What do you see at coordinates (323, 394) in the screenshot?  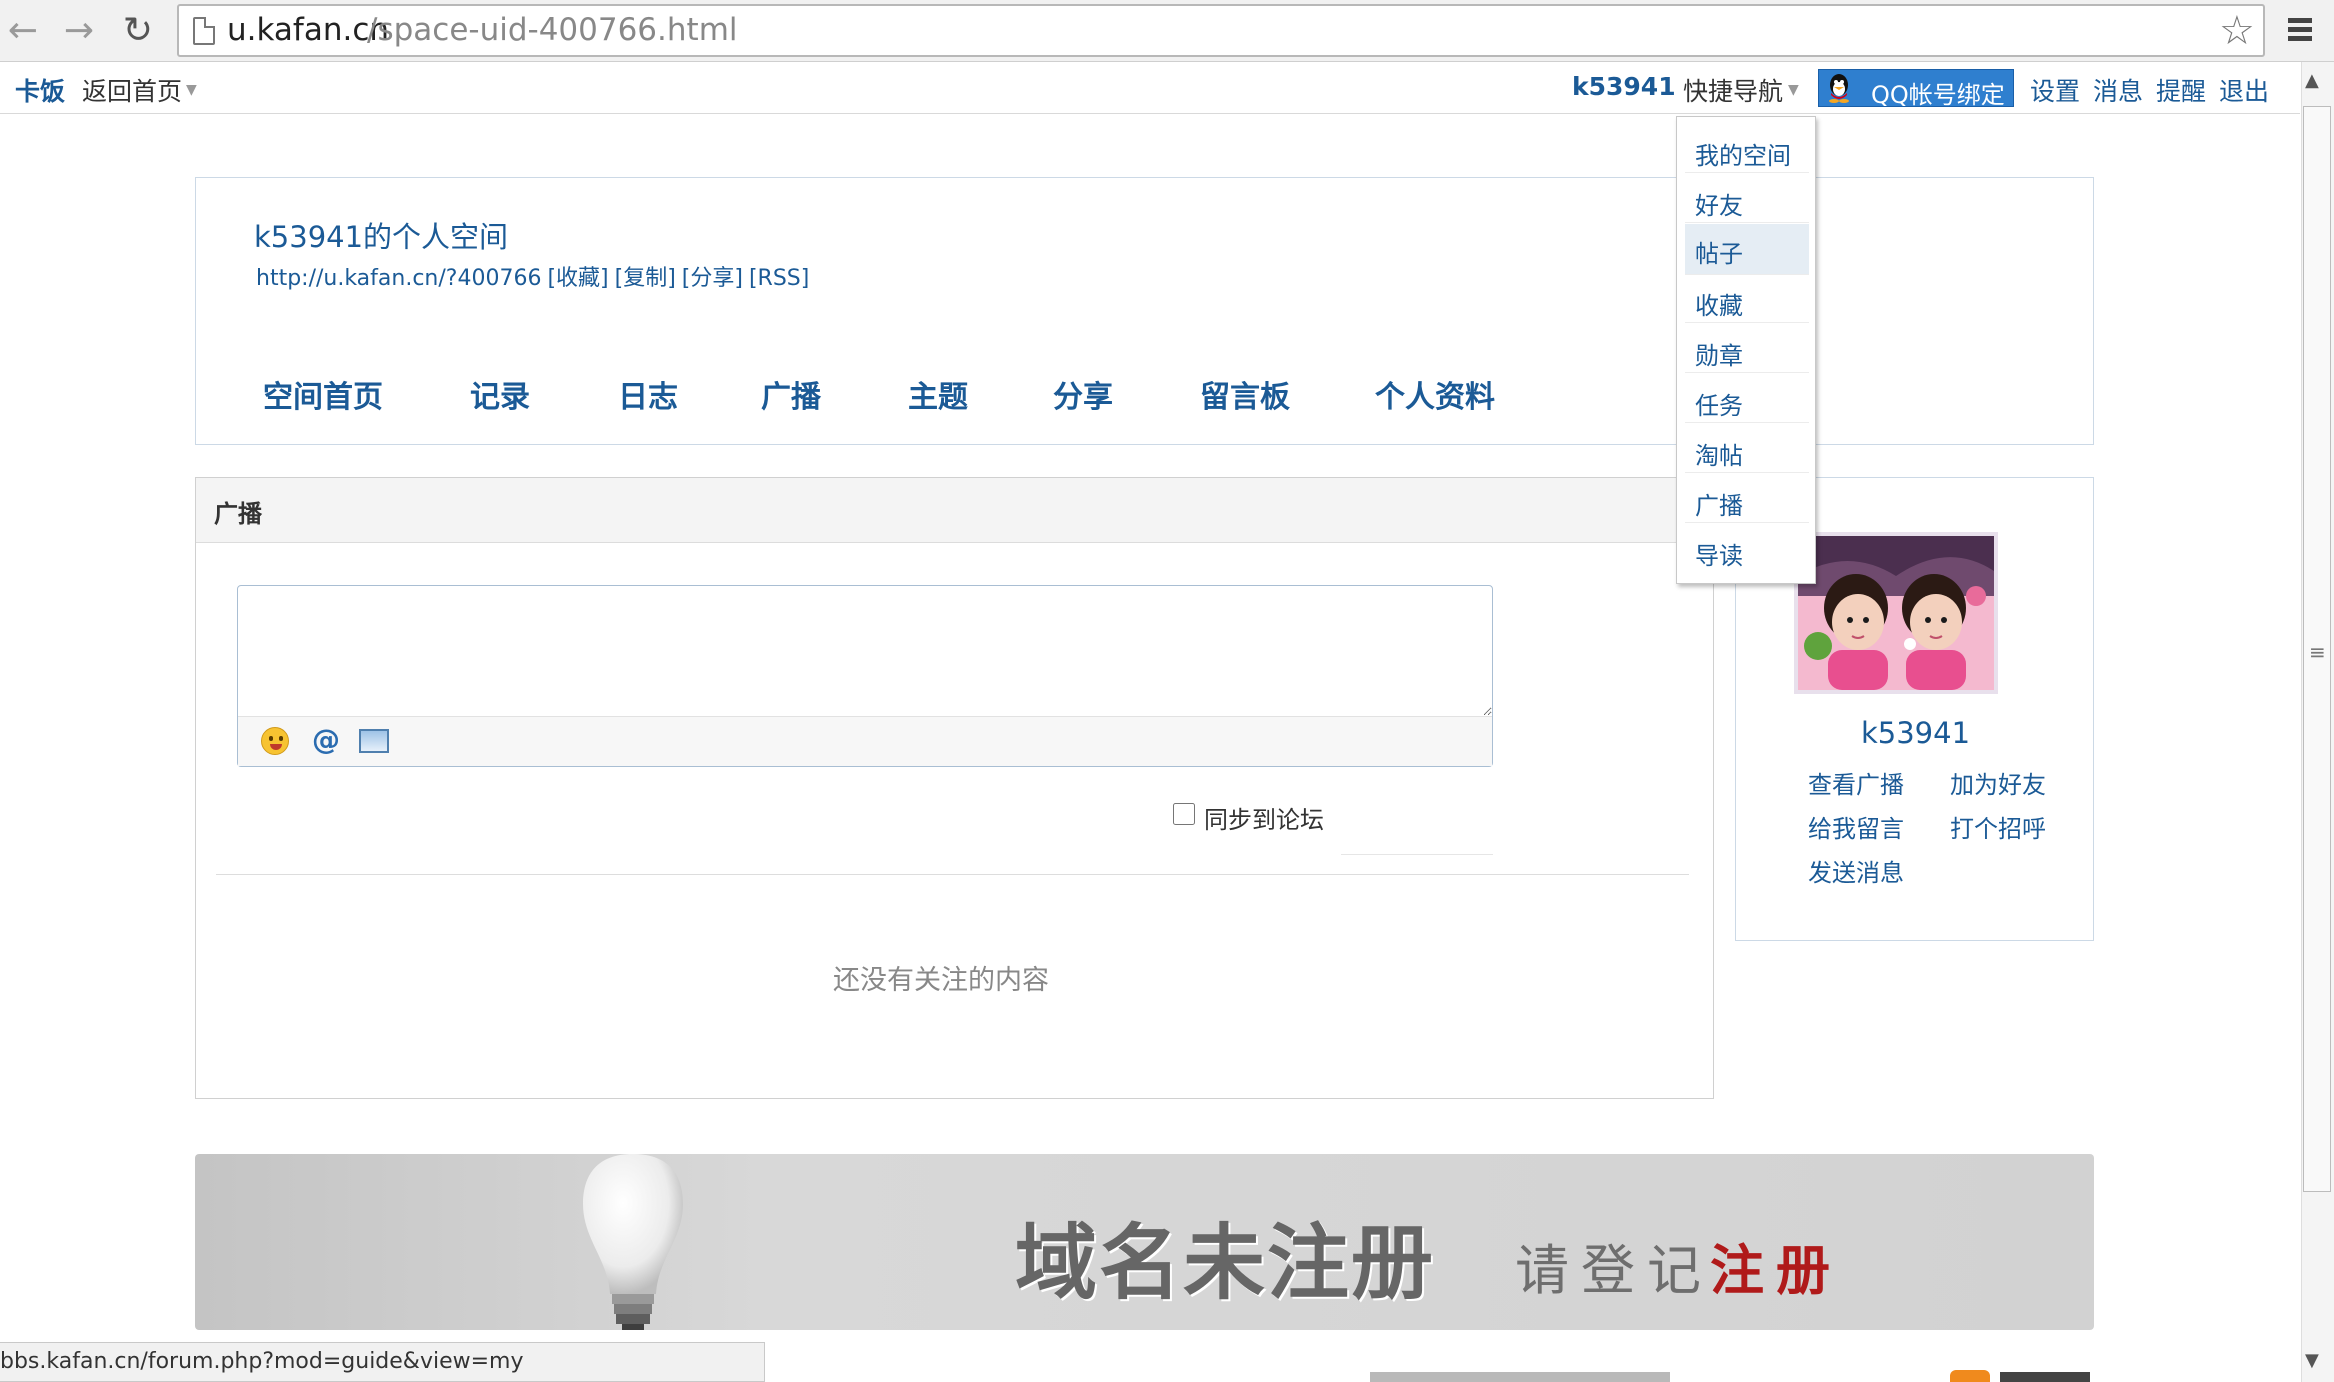 I see `nav-space-home: 空间首页` at bounding box center [323, 394].